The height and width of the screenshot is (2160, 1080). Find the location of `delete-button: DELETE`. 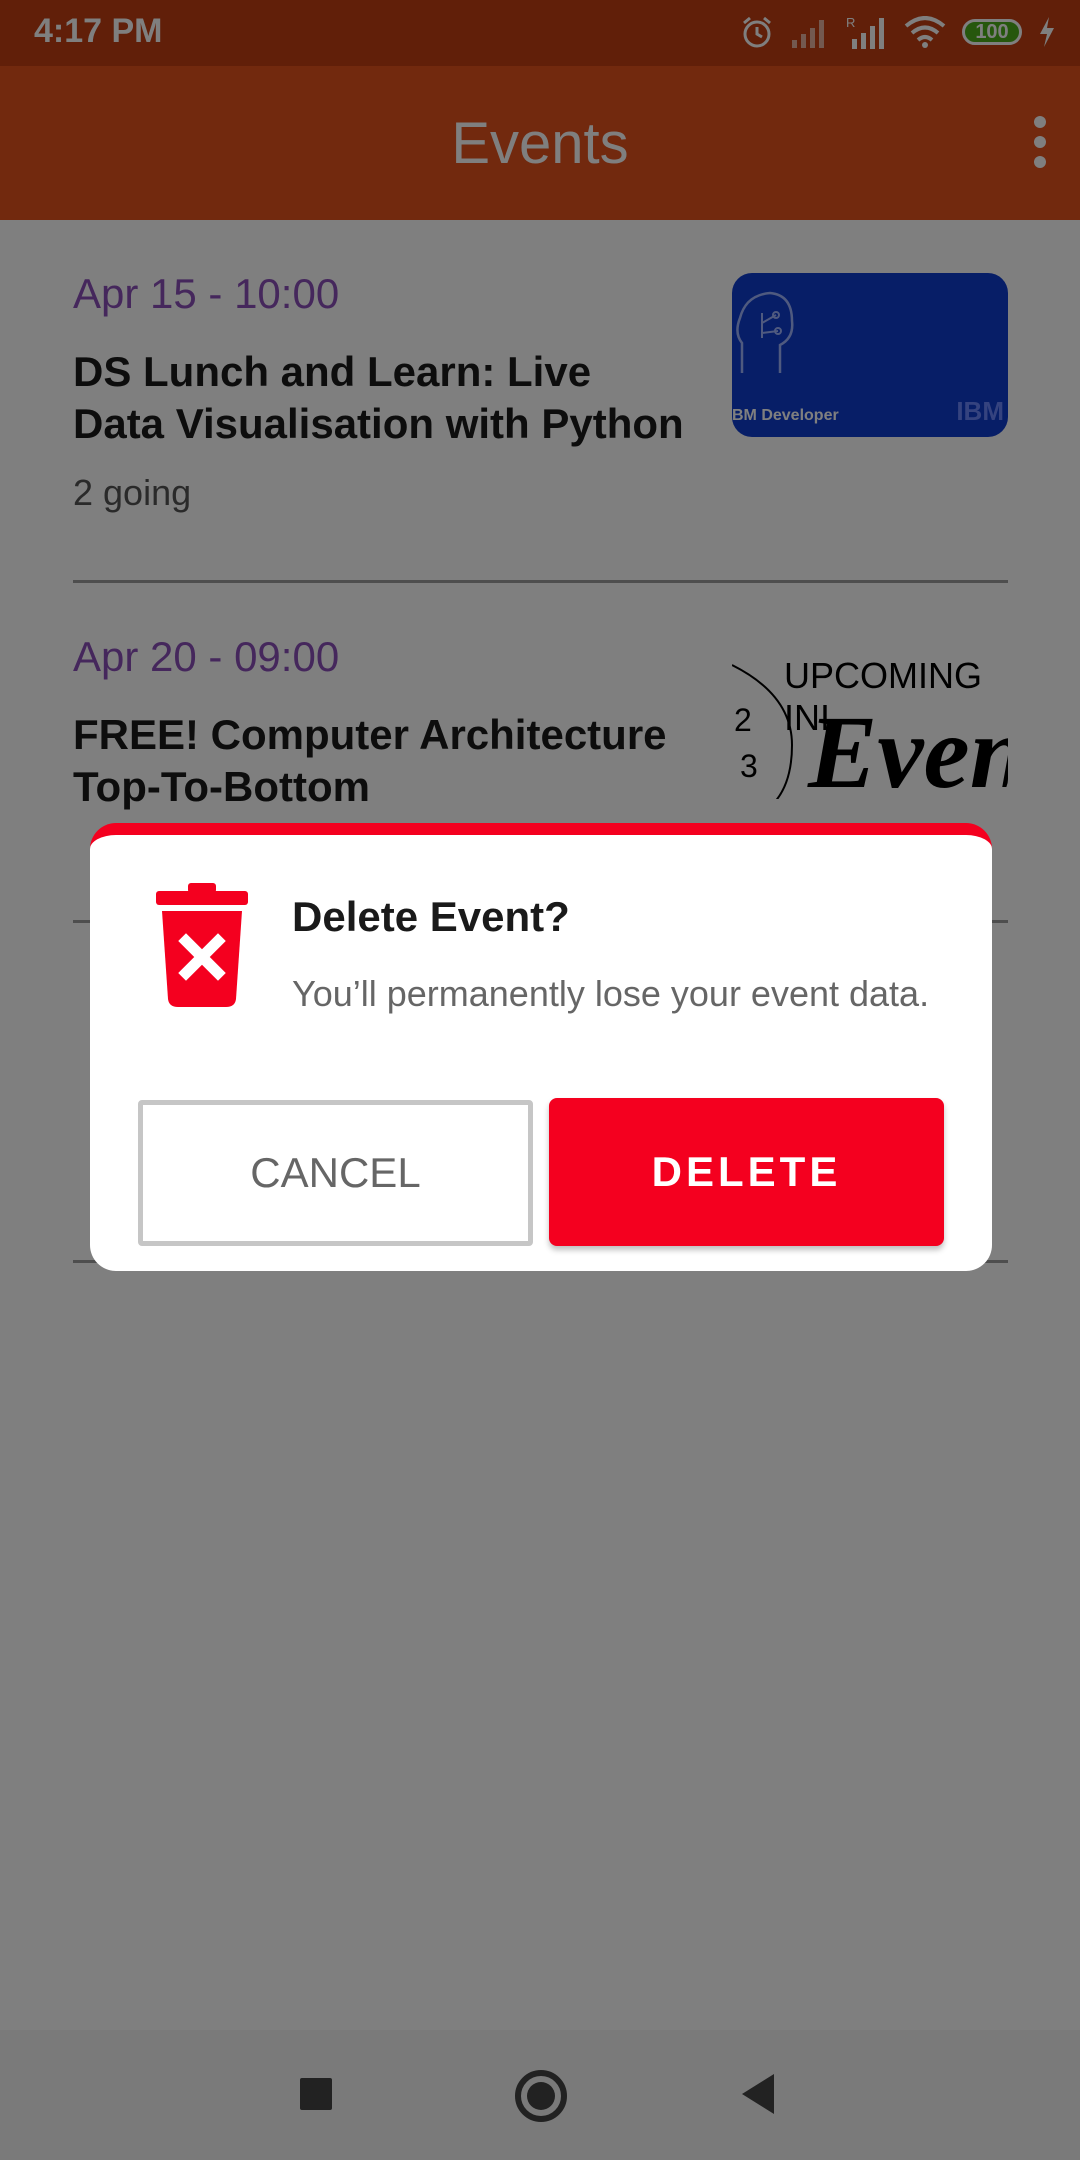

delete-button: DELETE is located at coordinates (746, 1172).